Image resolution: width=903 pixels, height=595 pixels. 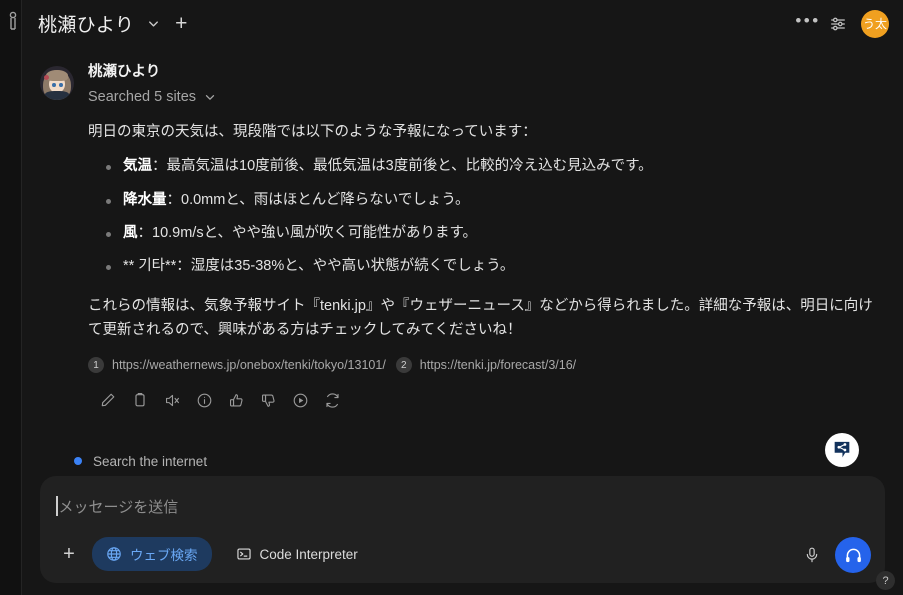 I want to click on bullet-text: ：10.9m/sと、やや強い風が吹く可能性があります。, so click(x=307, y=232).